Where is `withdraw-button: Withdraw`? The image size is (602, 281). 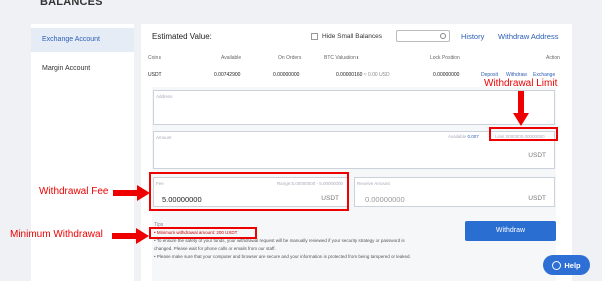
withdraw-button: Withdraw is located at coordinates (510, 231).